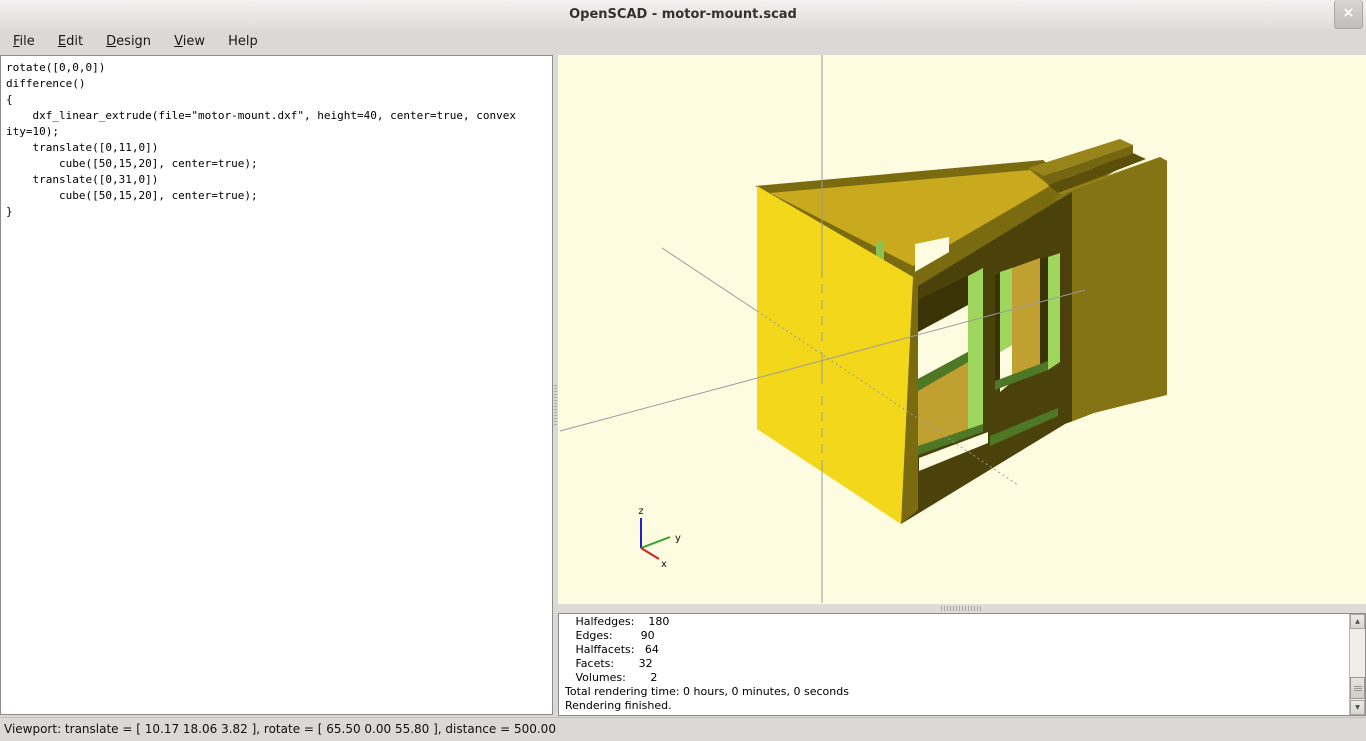  What do you see at coordinates (609, 663) in the screenshot?
I see `console-line: Facets: 32` at bounding box center [609, 663].